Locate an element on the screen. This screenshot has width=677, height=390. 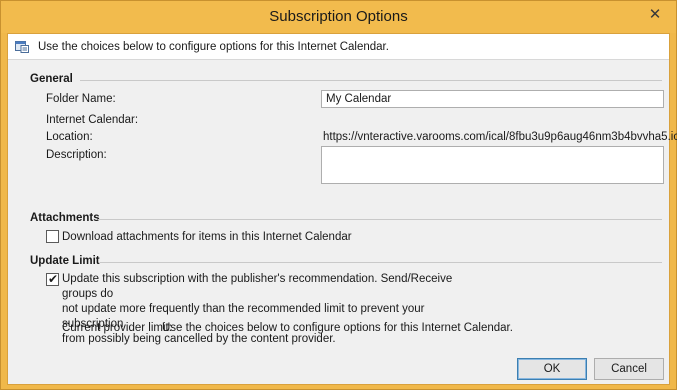
dialog-title: Subscription Options is located at coordinates (338, 16).